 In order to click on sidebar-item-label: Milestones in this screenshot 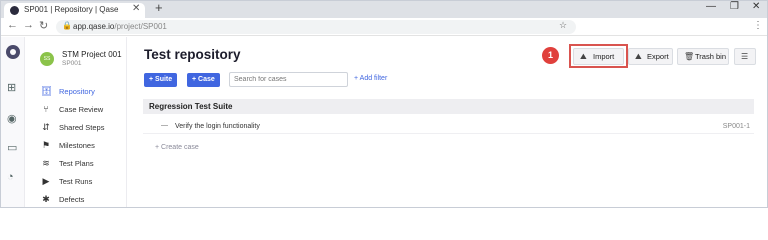, I will do `click(77, 145)`.